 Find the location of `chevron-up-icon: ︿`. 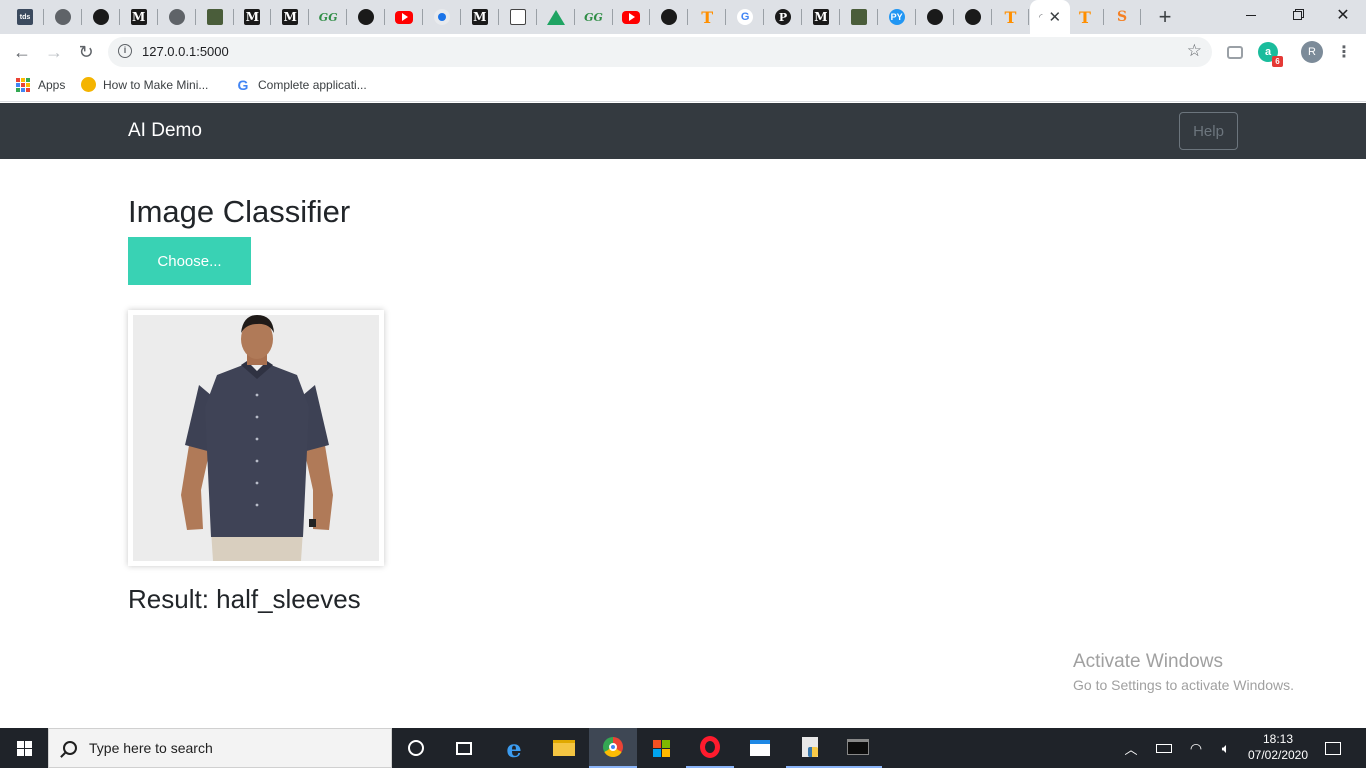

chevron-up-icon: ︿ is located at coordinates (1131, 749).